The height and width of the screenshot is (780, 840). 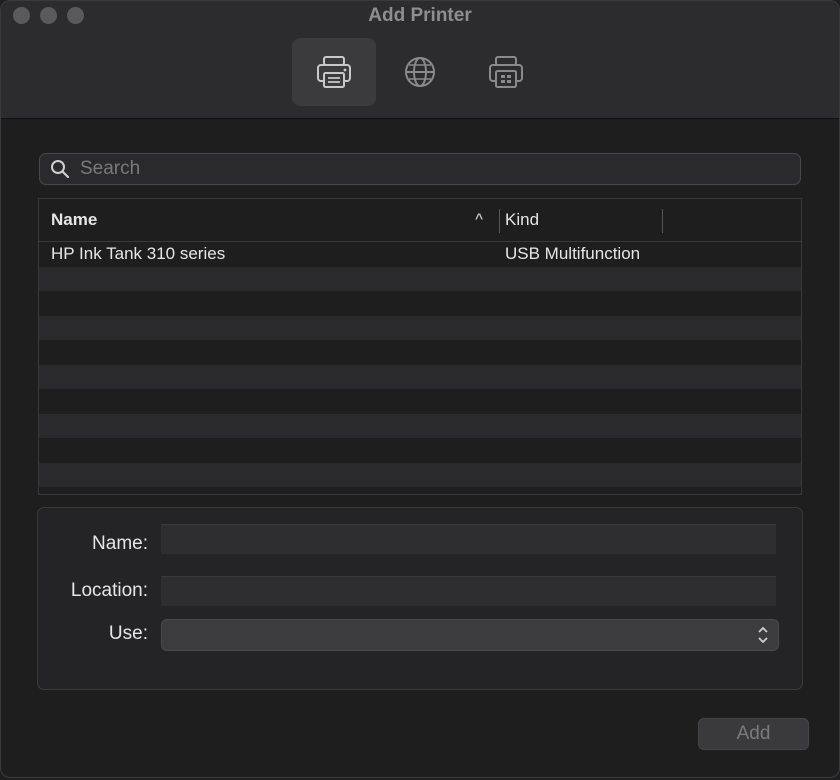 I want to click on ip-globe-icon, so click(x=420, y=72).